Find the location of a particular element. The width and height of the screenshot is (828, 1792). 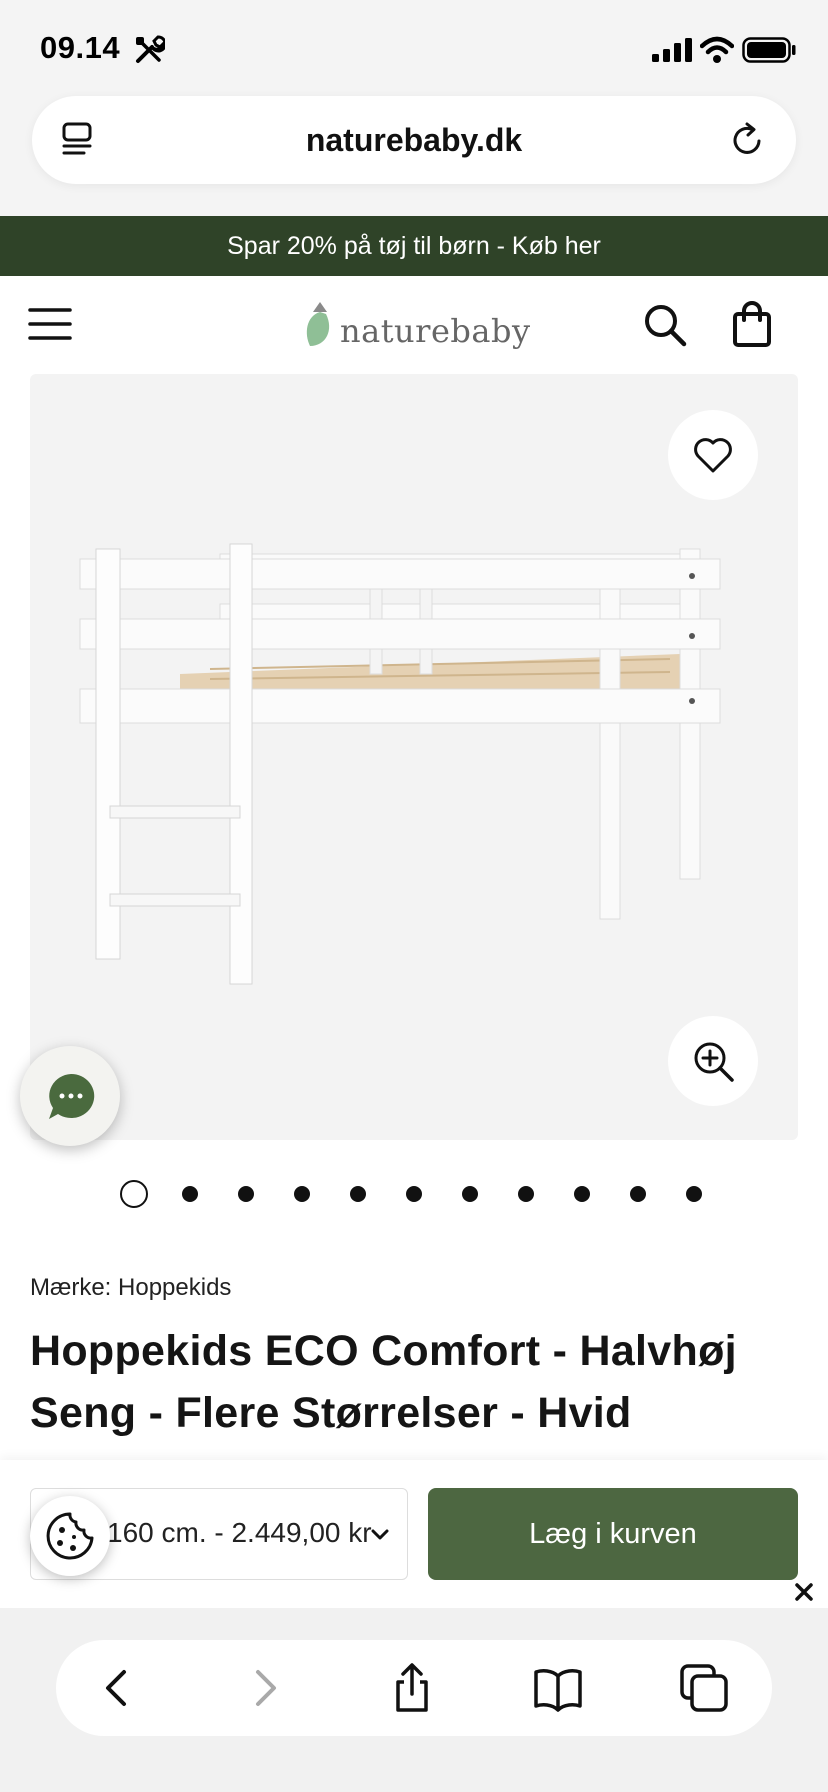

address-domain: naturebaby.dk is located at coordinates (414, 140).